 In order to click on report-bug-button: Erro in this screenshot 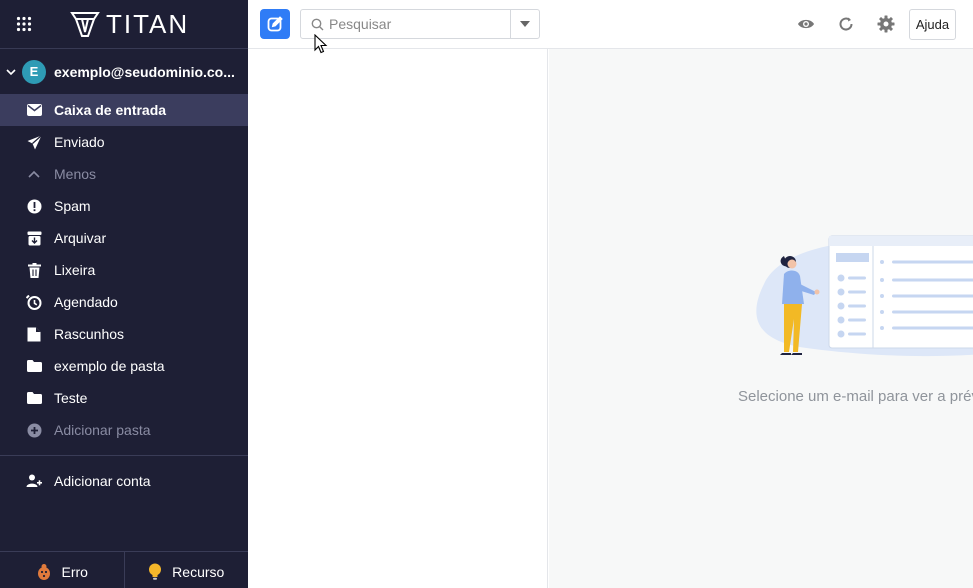, I will do `click(62, 570)`.